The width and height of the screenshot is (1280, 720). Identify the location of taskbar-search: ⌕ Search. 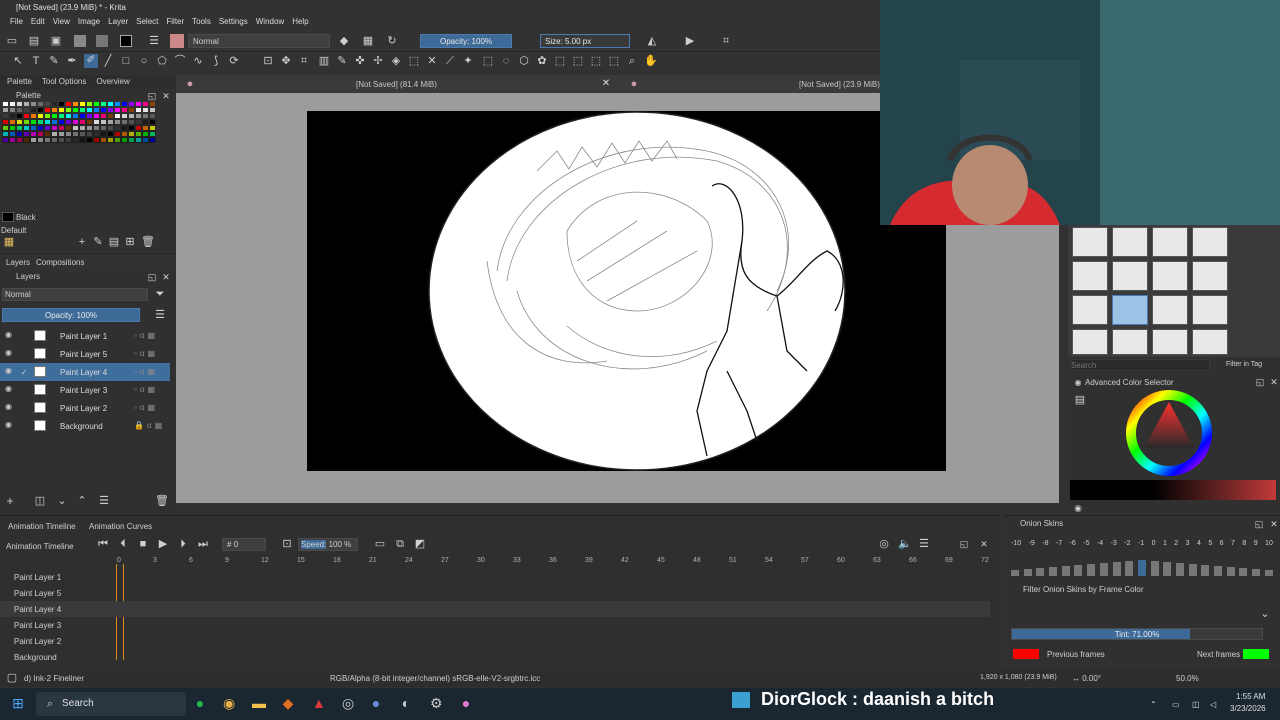
(111, 704).